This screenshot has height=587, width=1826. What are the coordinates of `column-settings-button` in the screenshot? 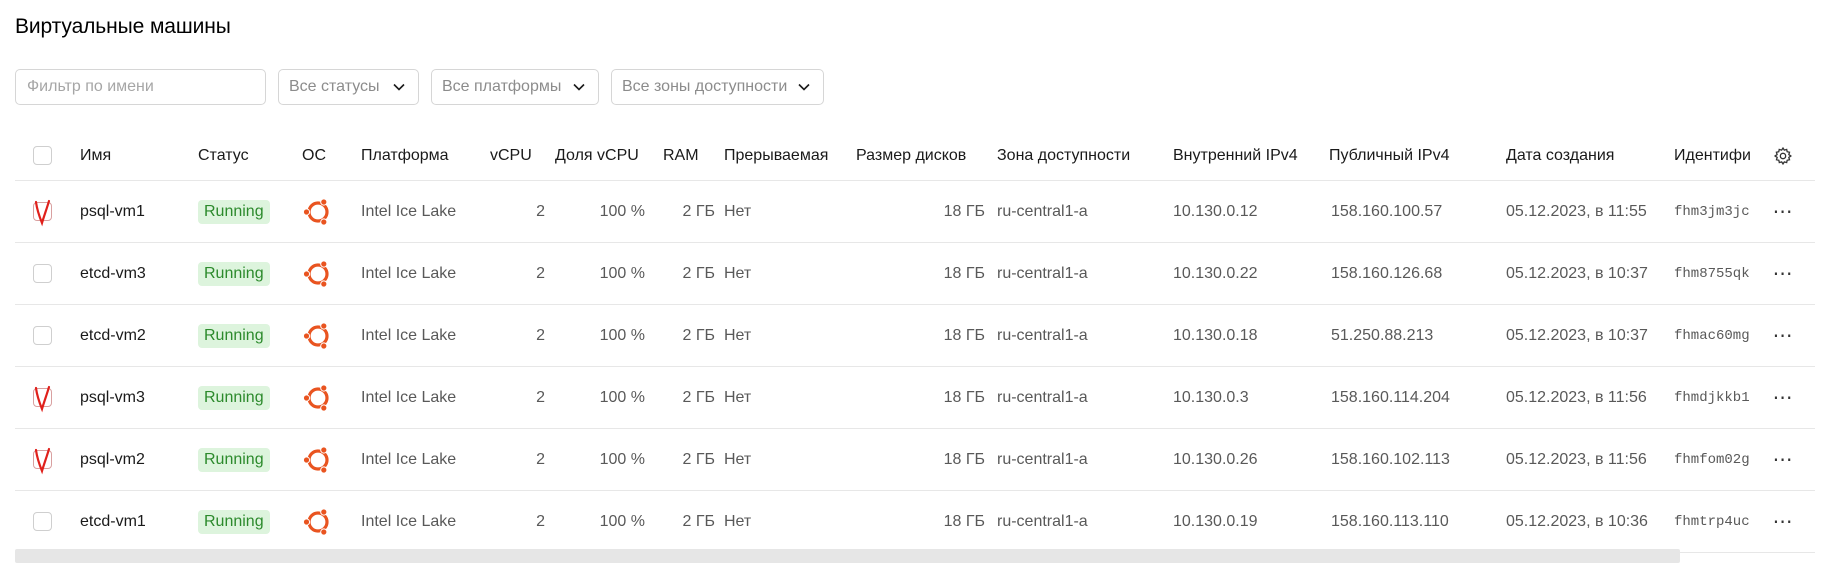 It's located at (1783, 155).